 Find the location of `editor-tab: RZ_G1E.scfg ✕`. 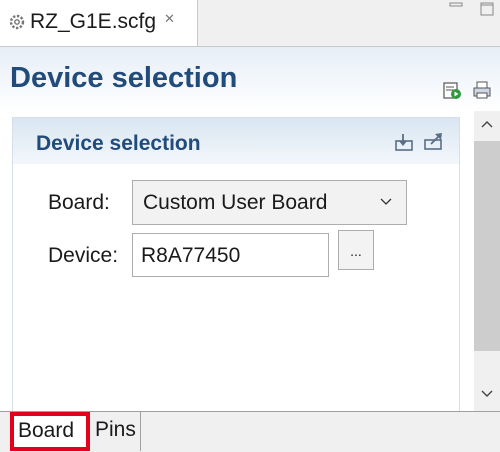

editor-tab: RZ_G1E.scfg ✕ is located at coordinates (99, 23).